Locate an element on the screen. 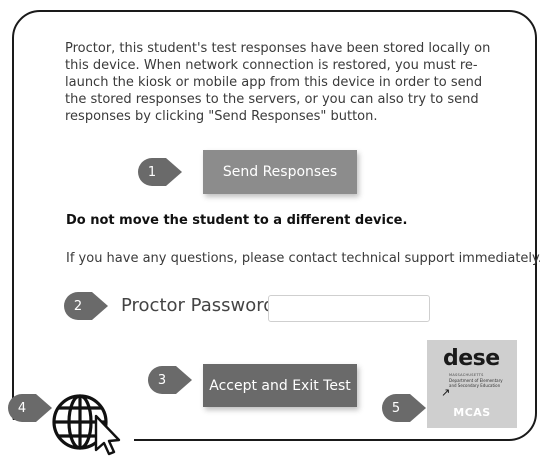  proctor-password-input is located at coordinates (349, 308).